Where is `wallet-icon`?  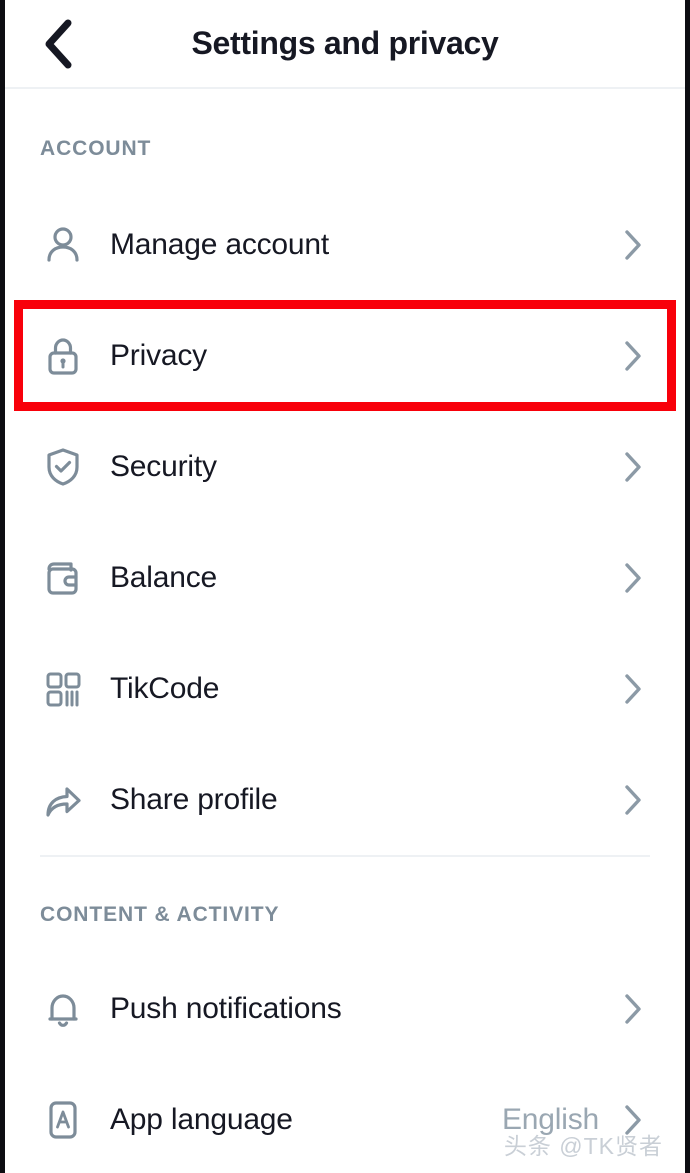 wallet-icon is located at coordinates (63, 578).